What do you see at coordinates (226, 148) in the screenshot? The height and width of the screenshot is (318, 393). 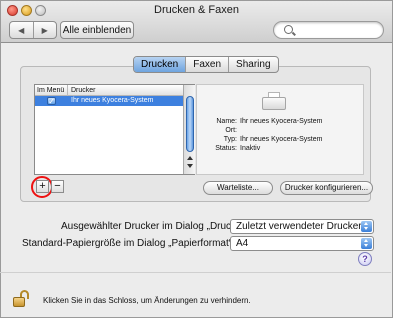 I see `info-label-status: Status:` at bounding box center [226, 148].